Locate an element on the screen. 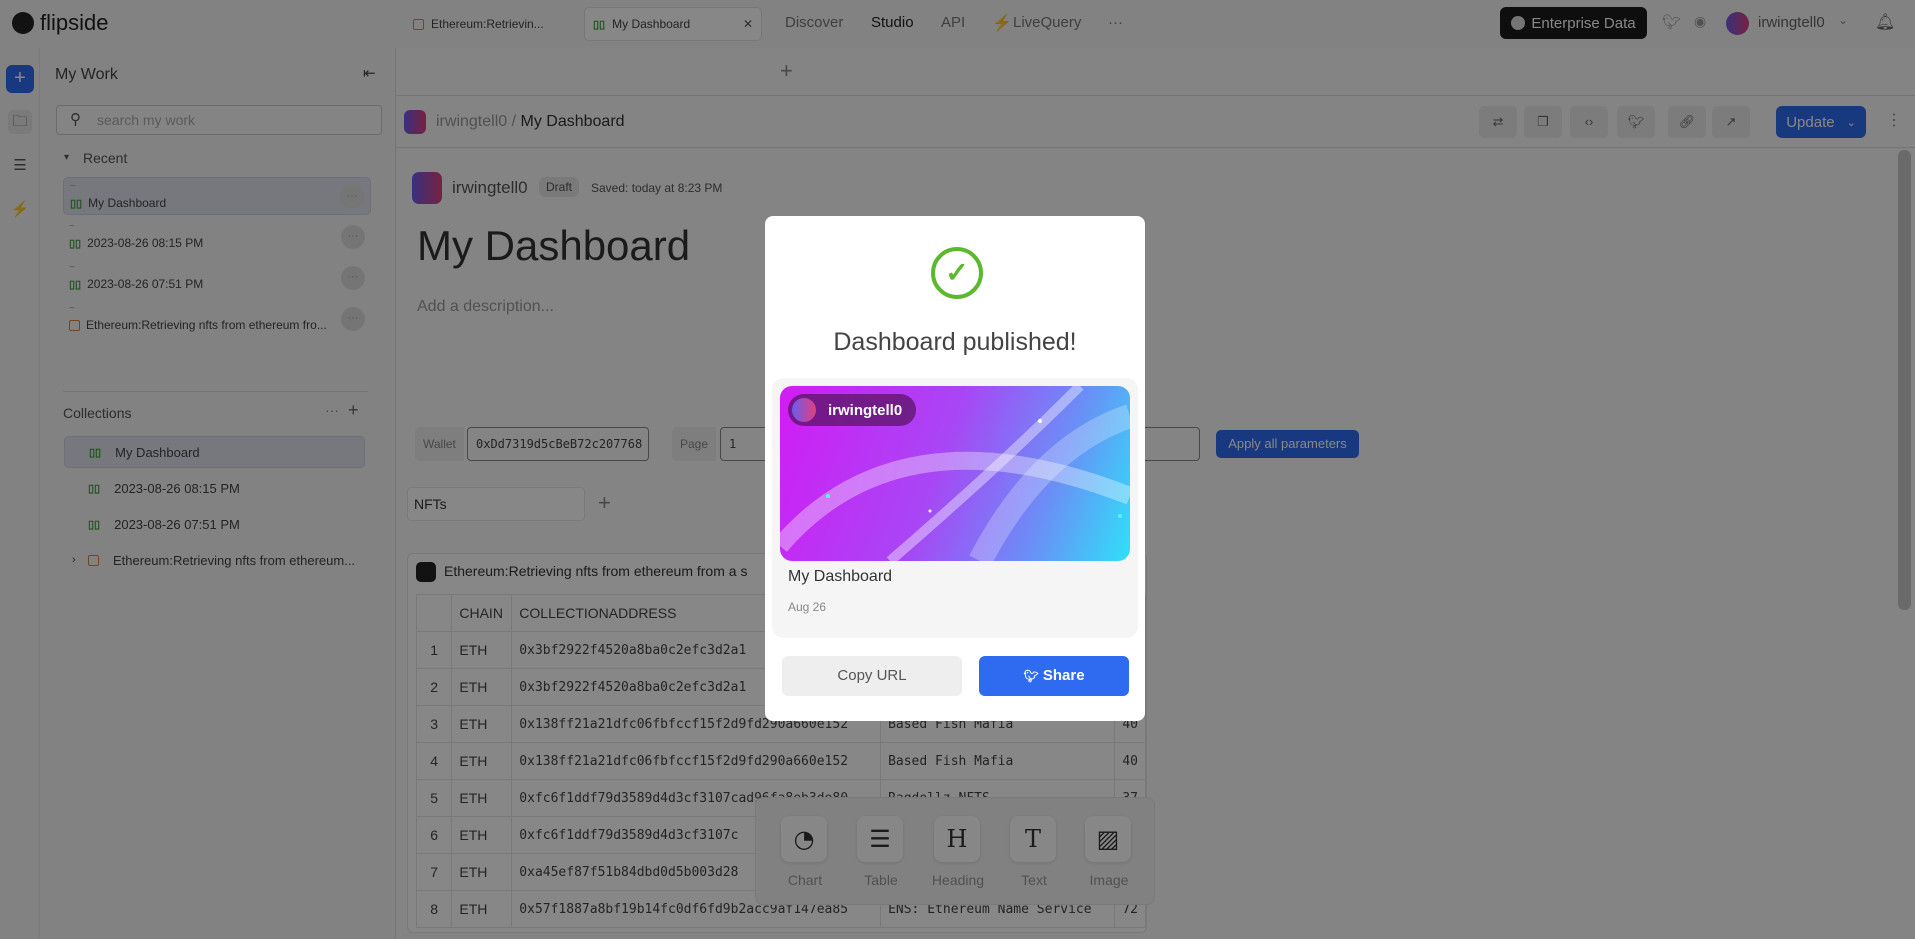 The width and height of the screenshot is (1915, 939). share-button: 🐦︎ Share is located at coordinates (1054, 676).